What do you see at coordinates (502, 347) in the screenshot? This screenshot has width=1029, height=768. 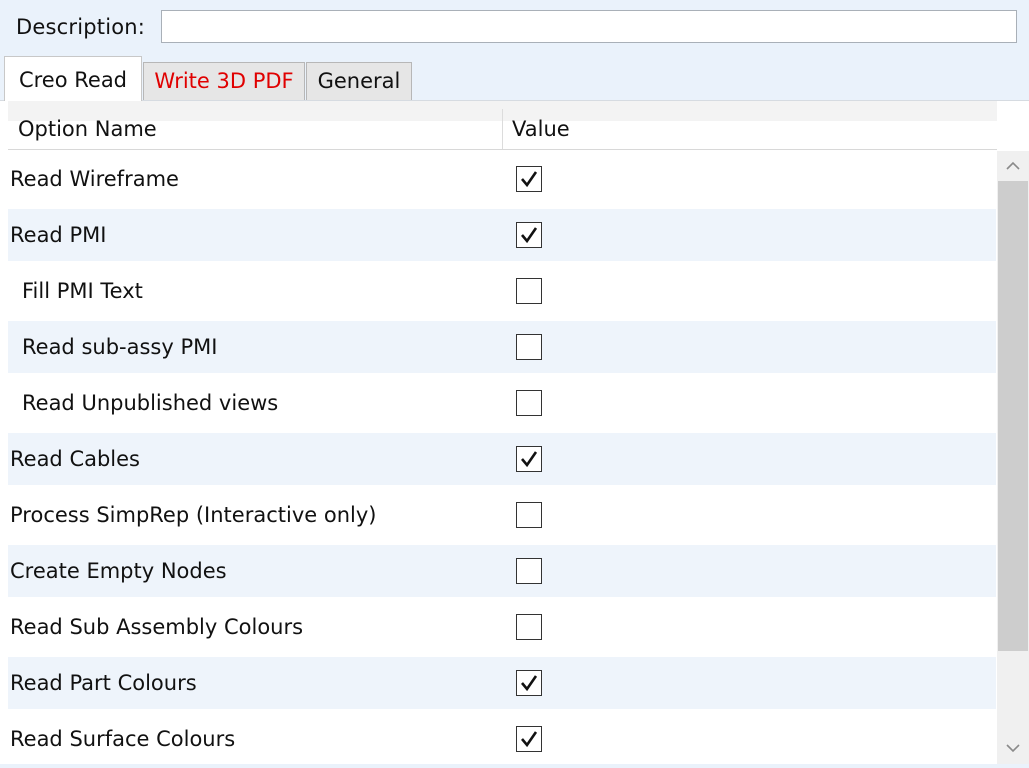 I see `option-row: Read sub-assy PMI` at bounding box center [502, 347].